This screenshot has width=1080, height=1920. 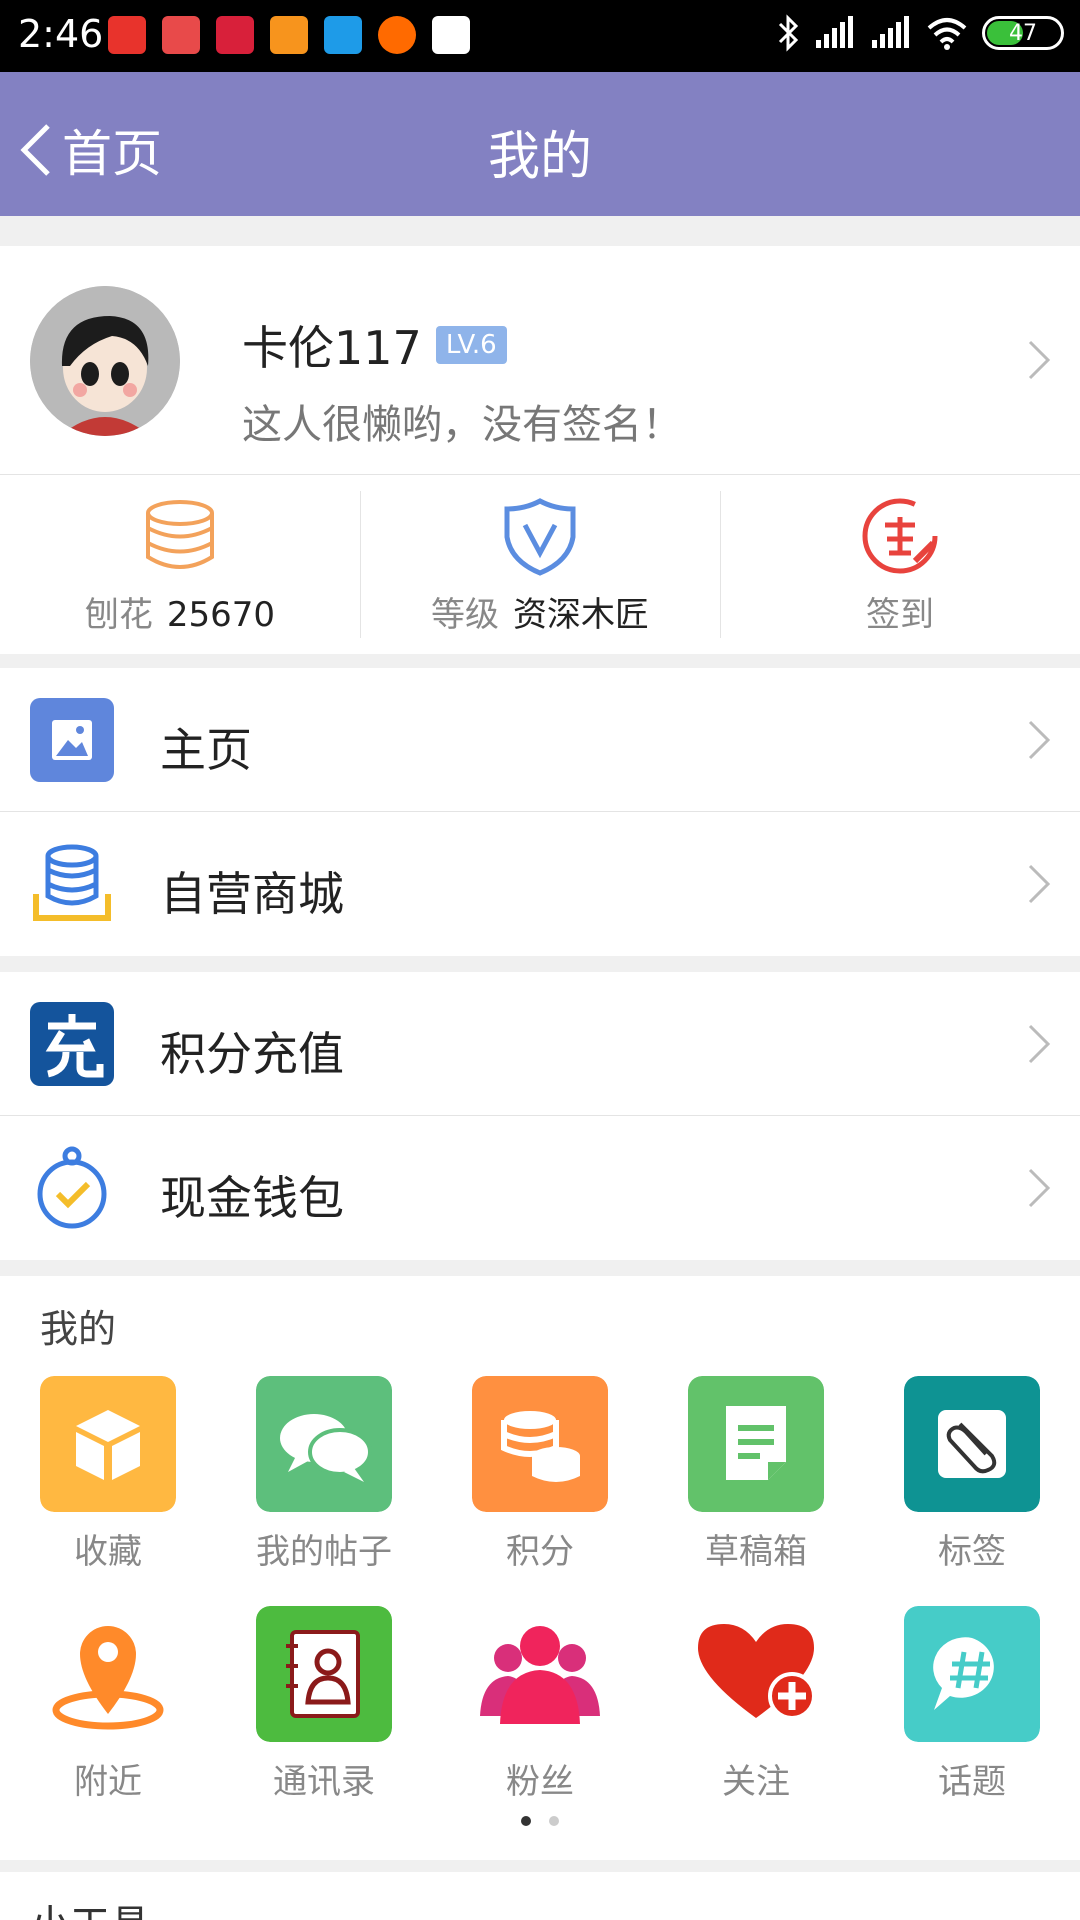 I want to click on chat-bubbles-icon, so click(x=324, y=1444).